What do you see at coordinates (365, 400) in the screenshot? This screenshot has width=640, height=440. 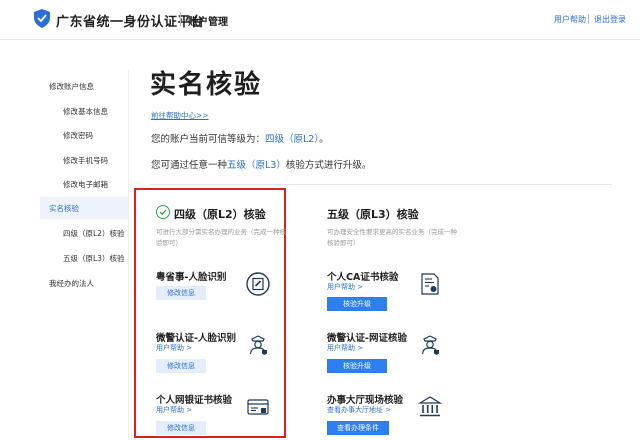 I see `method-title: 办事大厅现场核验` at bounding box center [365, 400].